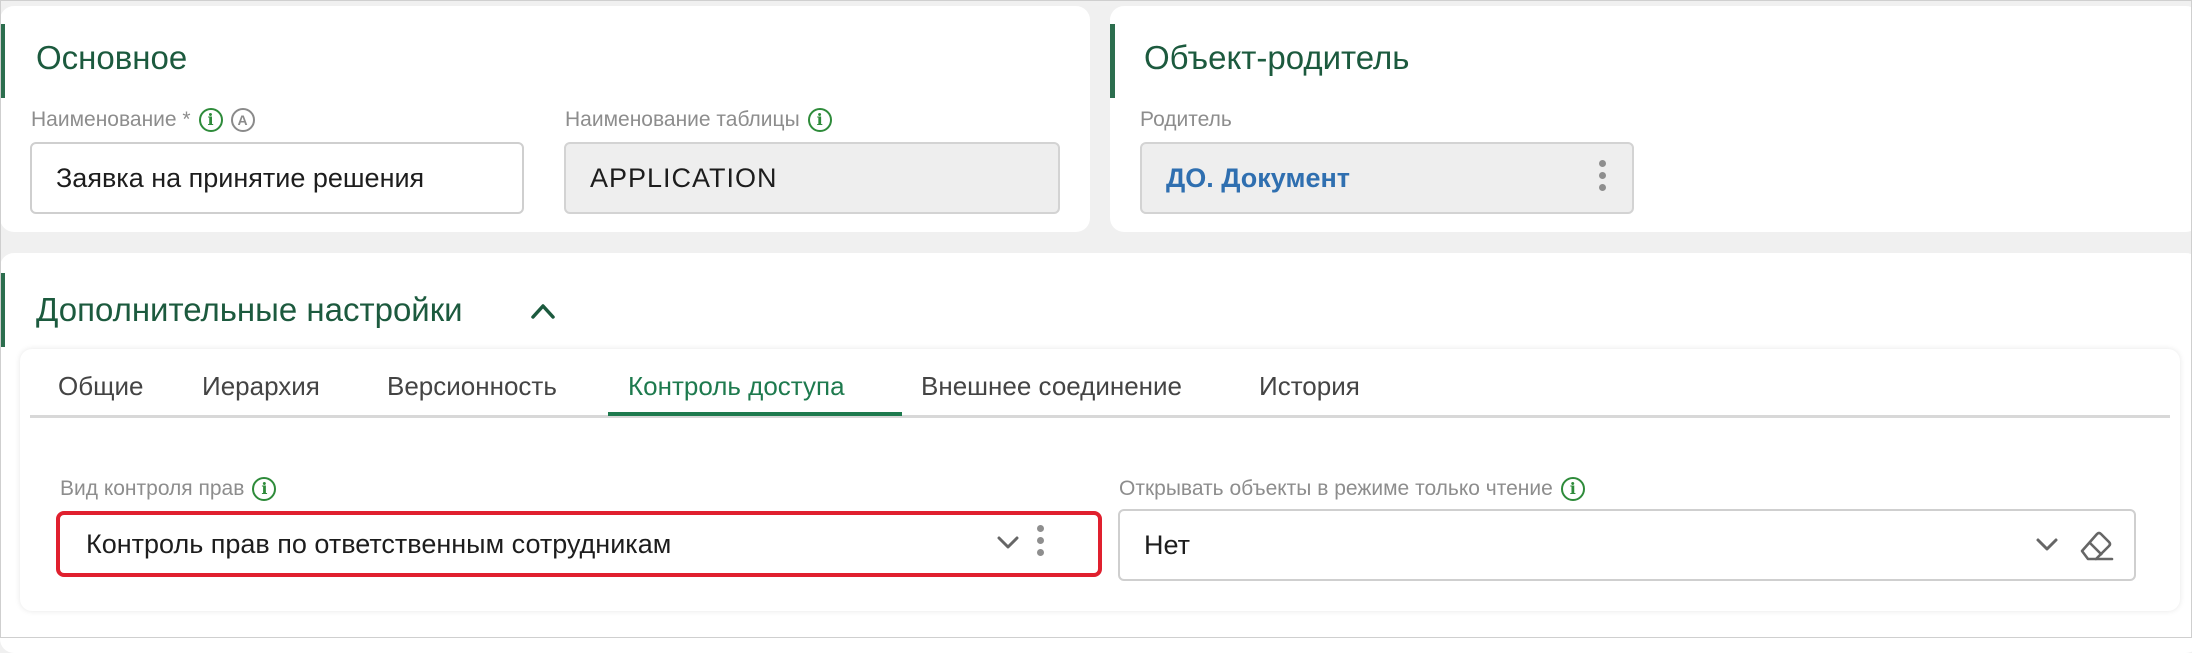  What do you see at coordinates (242, 120) in the screenshot?
I see `auto-fill-icon: A` at bounding box center [242, 120].